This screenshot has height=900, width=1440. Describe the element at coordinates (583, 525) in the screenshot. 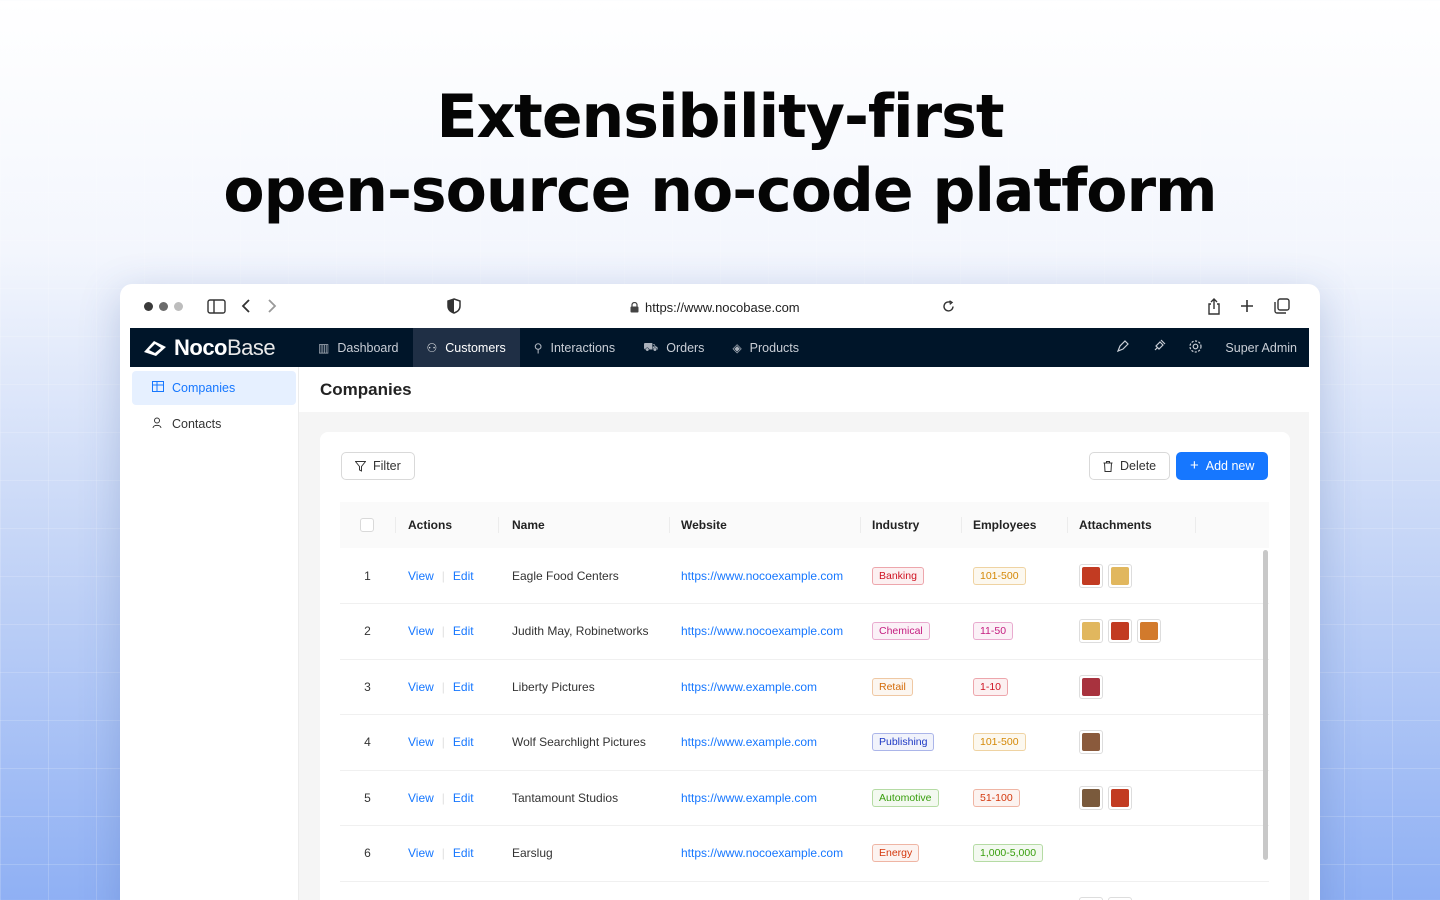

I see `column-header-name: Name` at that location.